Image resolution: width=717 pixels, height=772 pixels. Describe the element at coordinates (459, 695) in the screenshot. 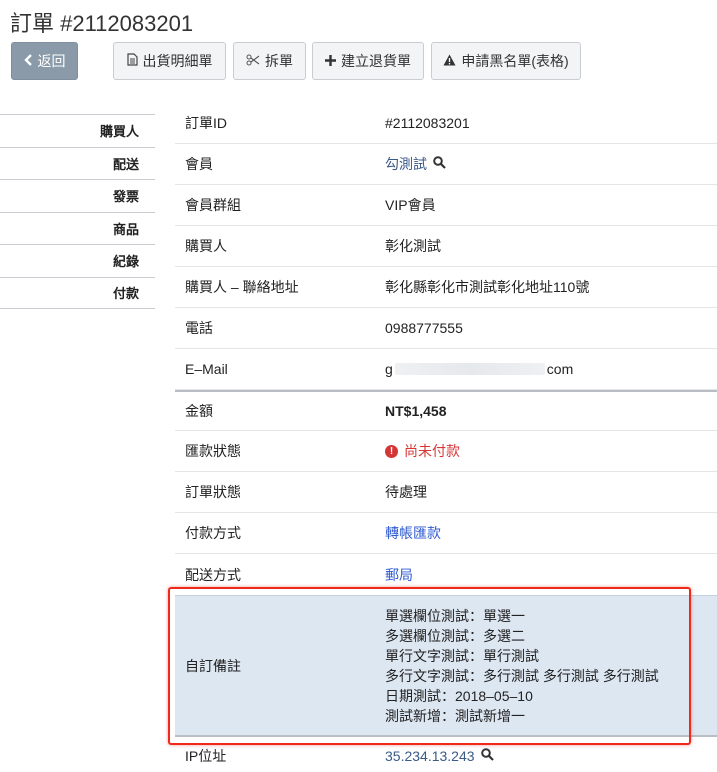

I see `custom-note-line: 日期測試：2018–05–10` at that location.